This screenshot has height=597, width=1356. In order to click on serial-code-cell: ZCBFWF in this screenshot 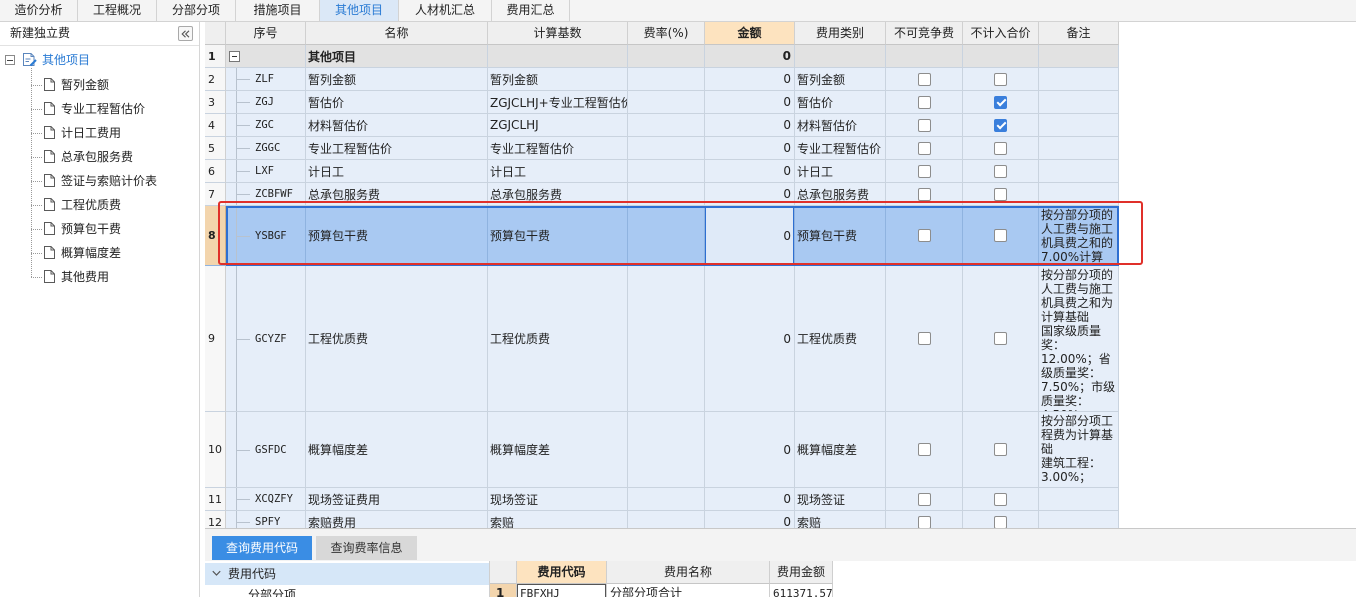, I will do `click(266, 194)`.